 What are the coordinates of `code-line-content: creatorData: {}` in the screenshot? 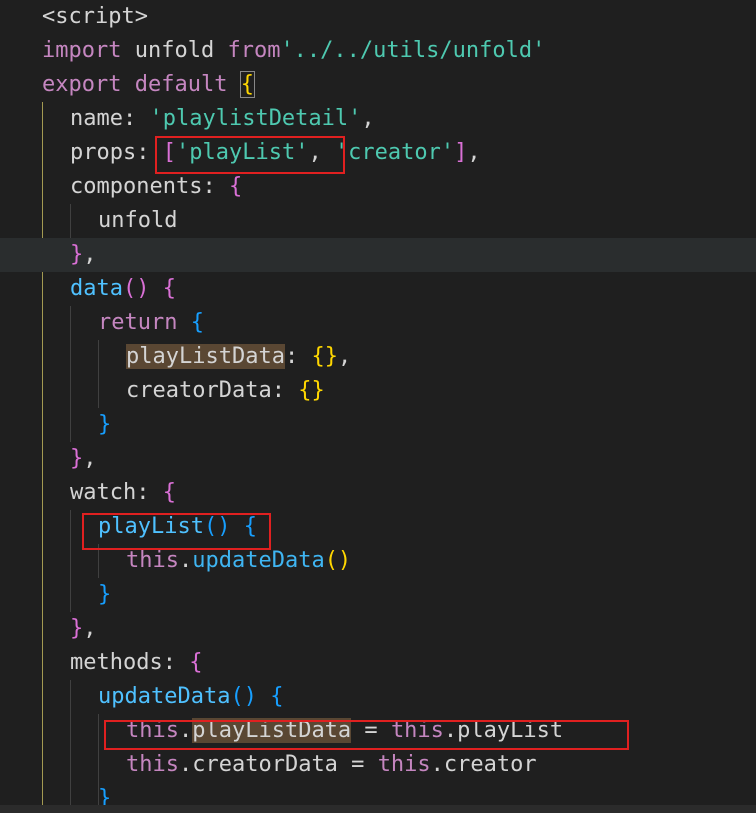 It's located at (225, 391).